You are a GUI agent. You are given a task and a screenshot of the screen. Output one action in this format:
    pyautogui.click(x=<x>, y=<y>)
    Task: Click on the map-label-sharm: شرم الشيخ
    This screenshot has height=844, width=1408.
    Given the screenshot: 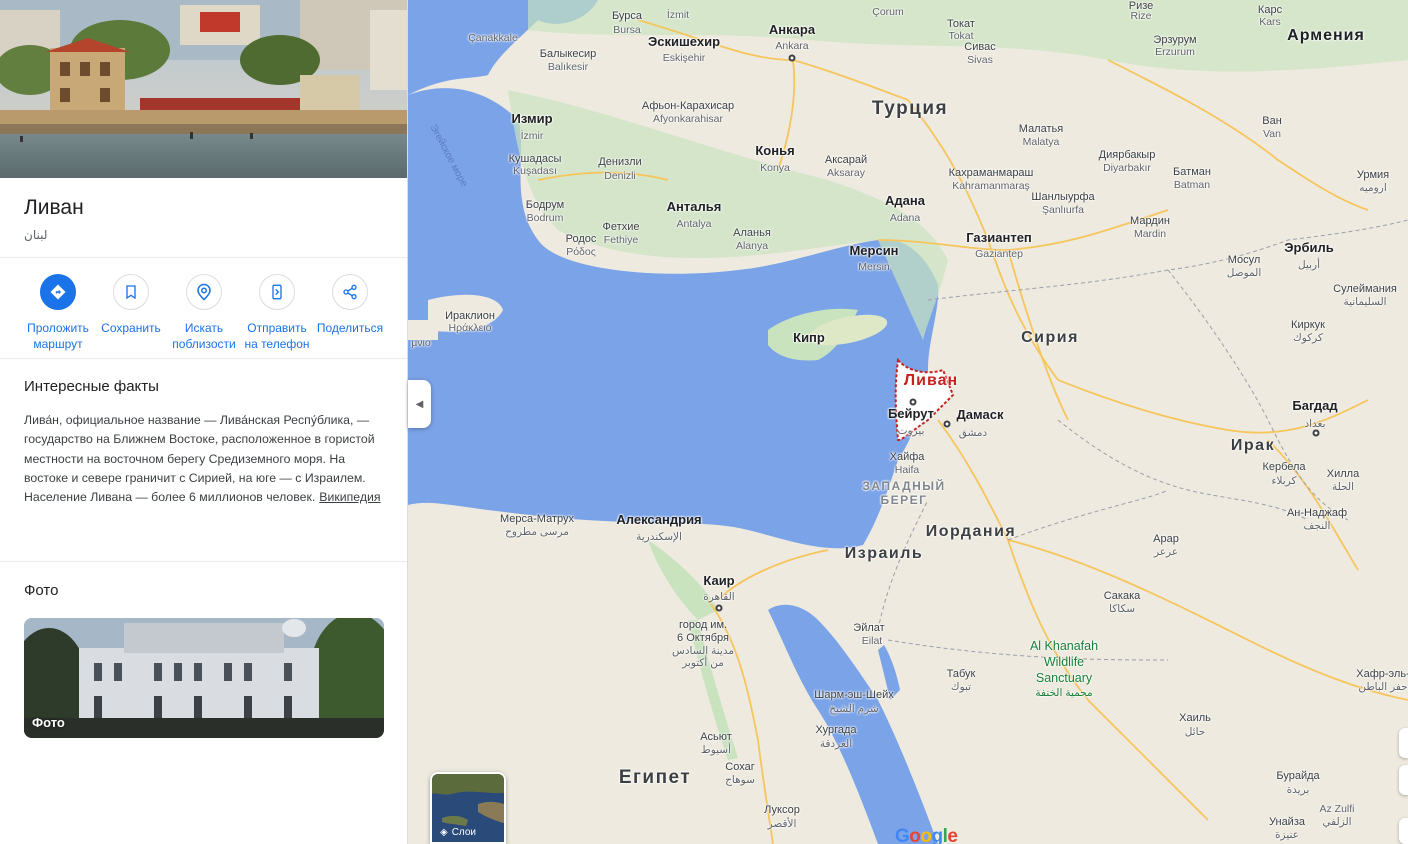 What is the action you would take?
    pyautogui.click(x=854, y=709)
    